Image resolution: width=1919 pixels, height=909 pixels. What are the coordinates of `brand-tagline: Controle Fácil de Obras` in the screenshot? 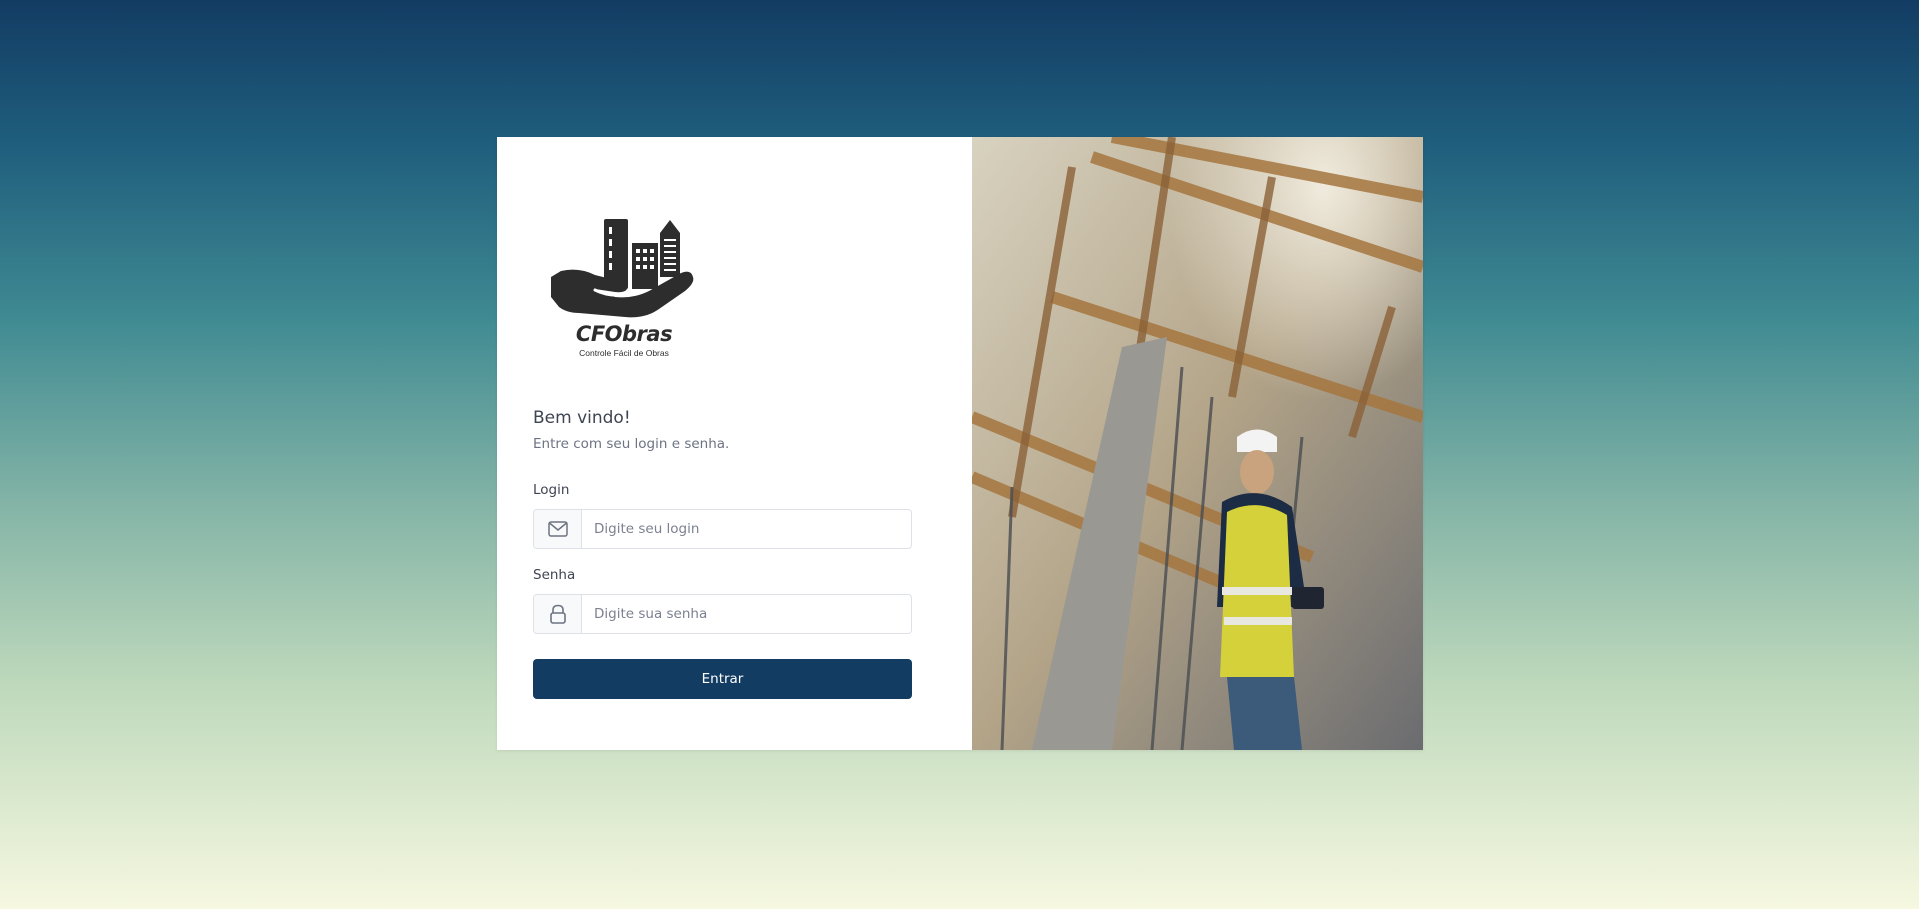 It's located at (624, 353).